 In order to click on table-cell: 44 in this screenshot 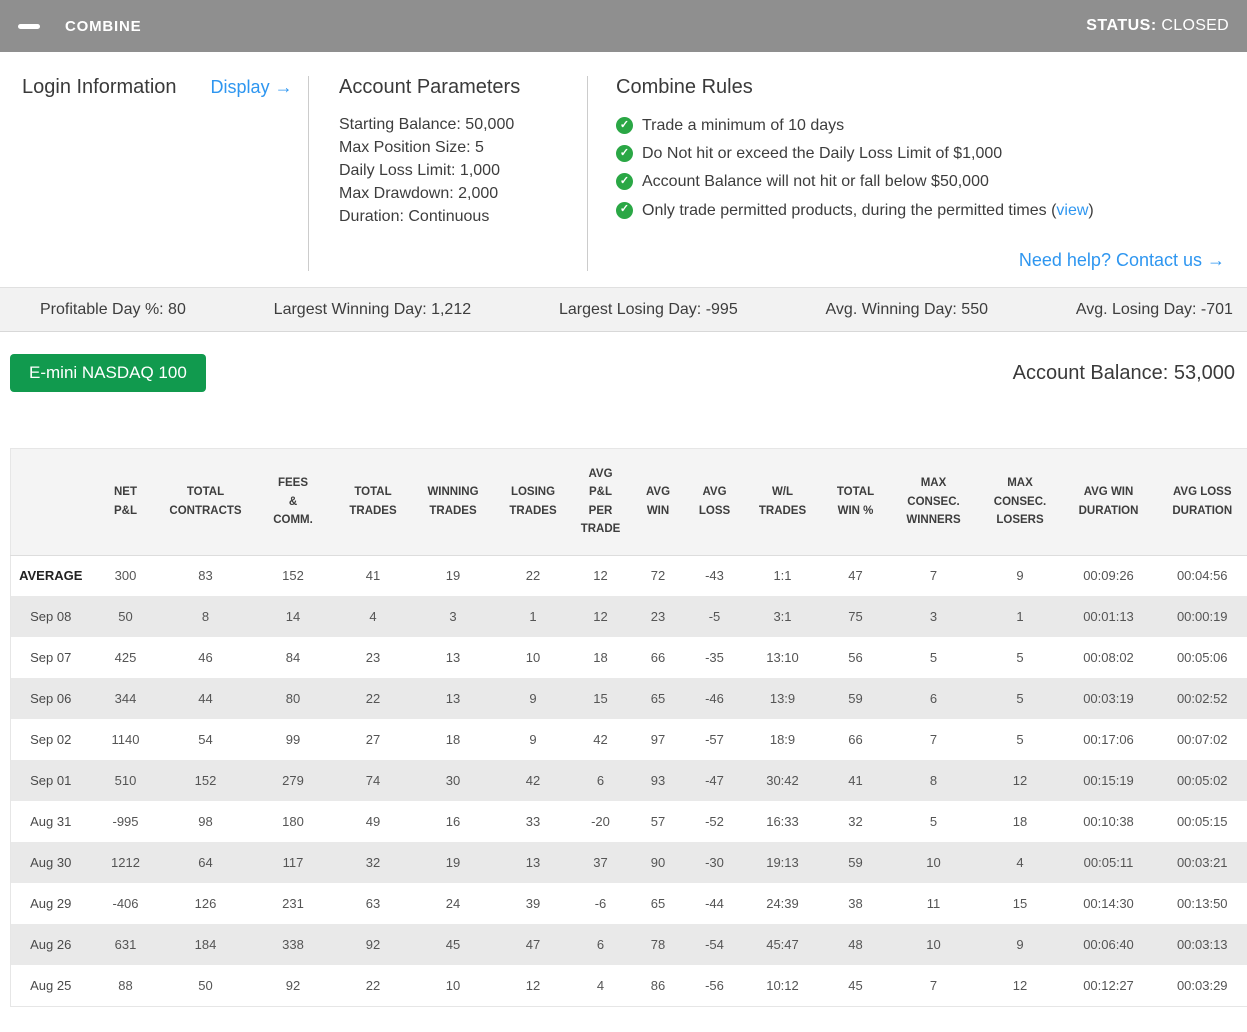, I will do `click(205, 699)`.